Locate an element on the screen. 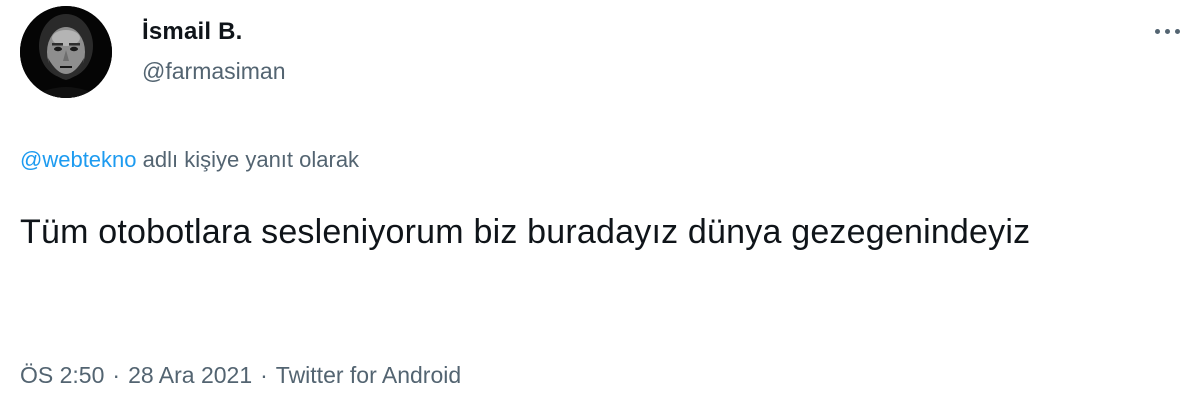 Image resolution: width=1200 pixels, height=411 pixels. reply-context-text: adlı kişiye yanıt olarak is located at coordinates (248, 159).